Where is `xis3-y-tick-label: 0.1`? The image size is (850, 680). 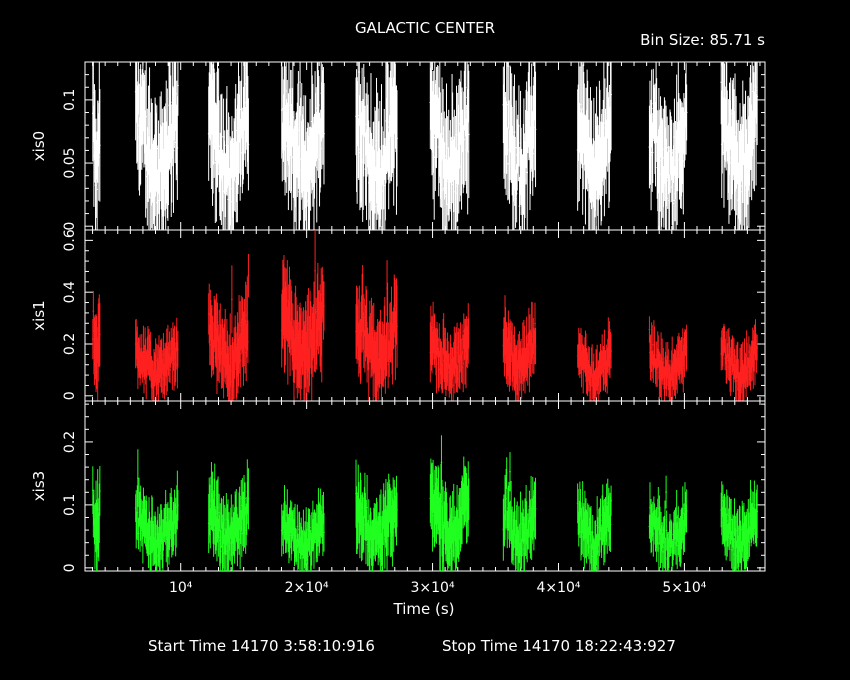 xis3-y-tick-label: 0.1 is located at coordinates (70, 505).